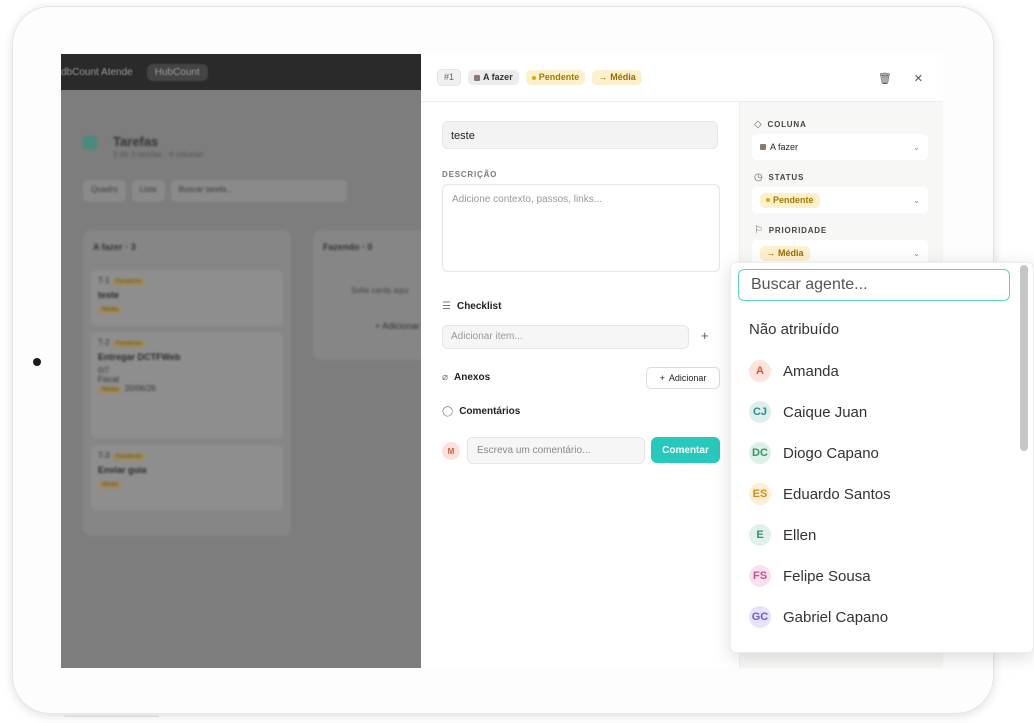  I want to click on page-subtitle: 3 de 3 tarefas · 4 colunas, so click(158, 154).